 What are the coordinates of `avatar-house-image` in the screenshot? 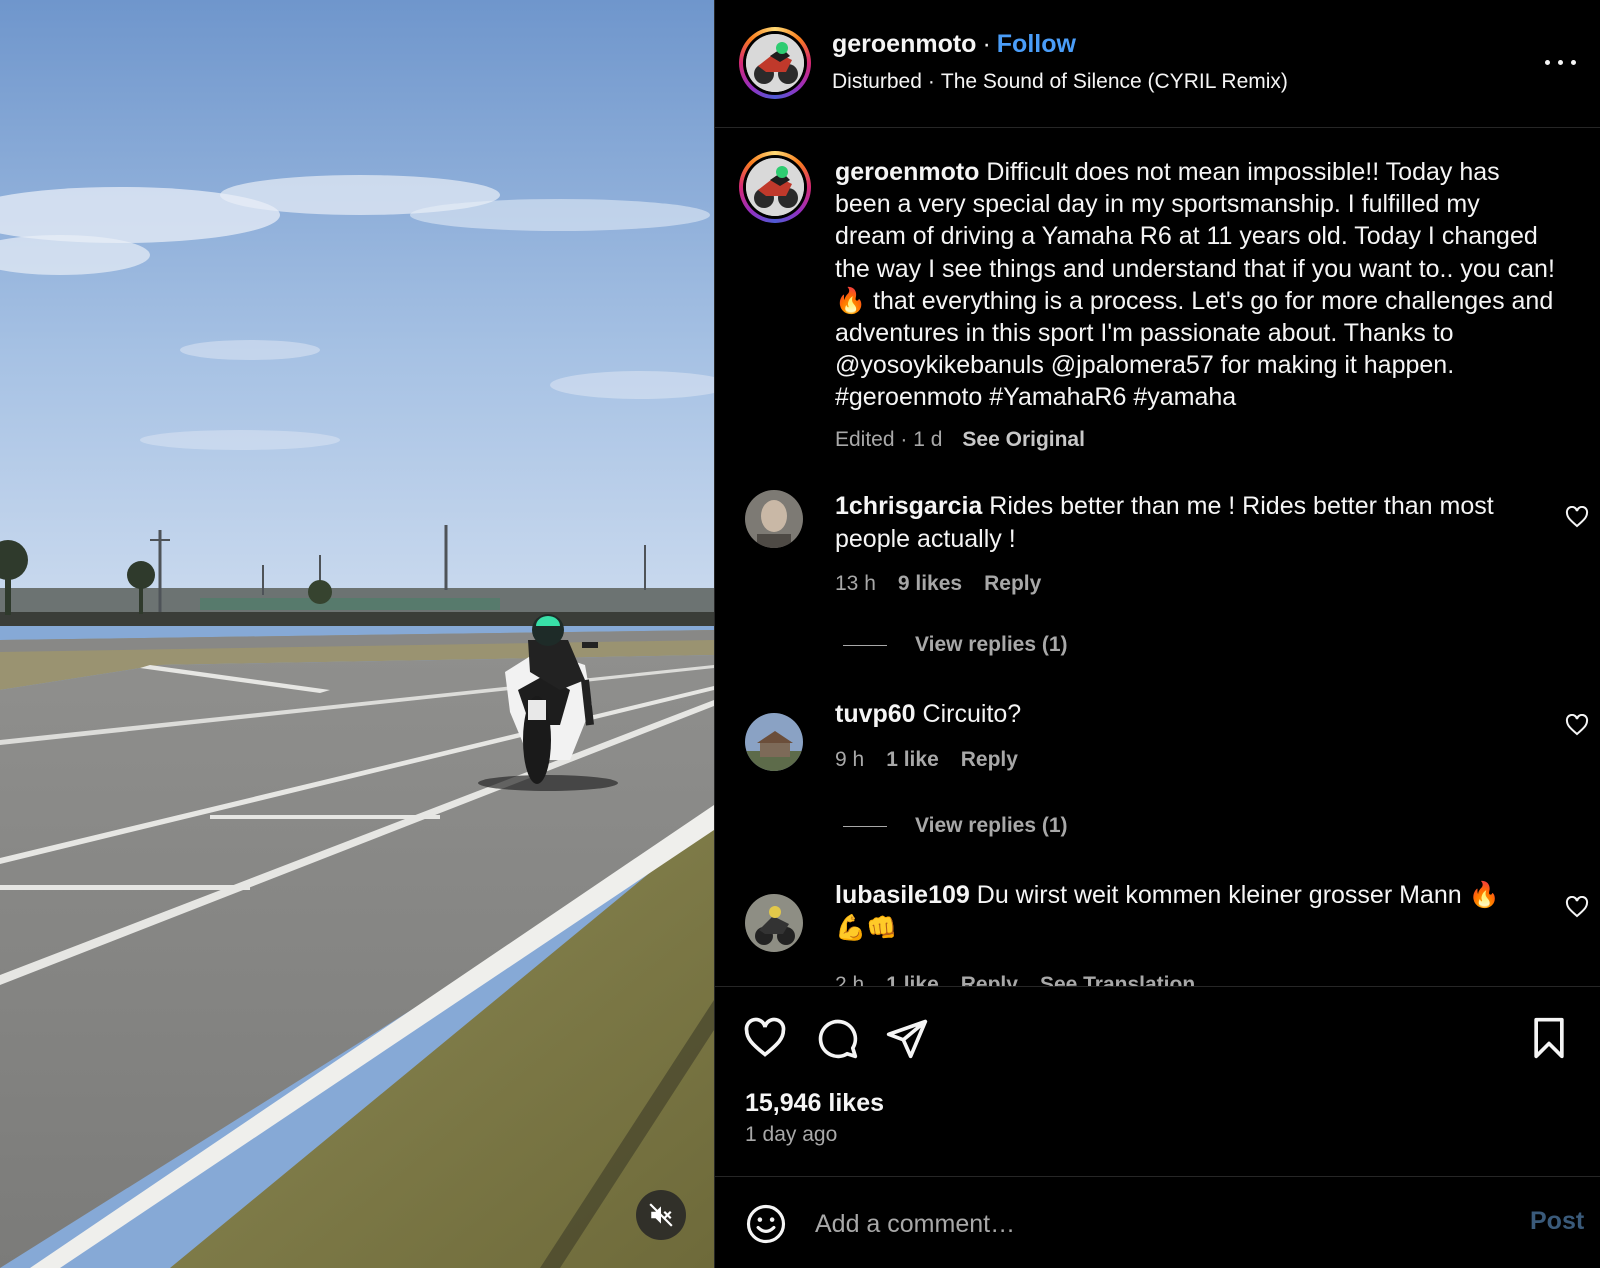 It's located at (774, 742).